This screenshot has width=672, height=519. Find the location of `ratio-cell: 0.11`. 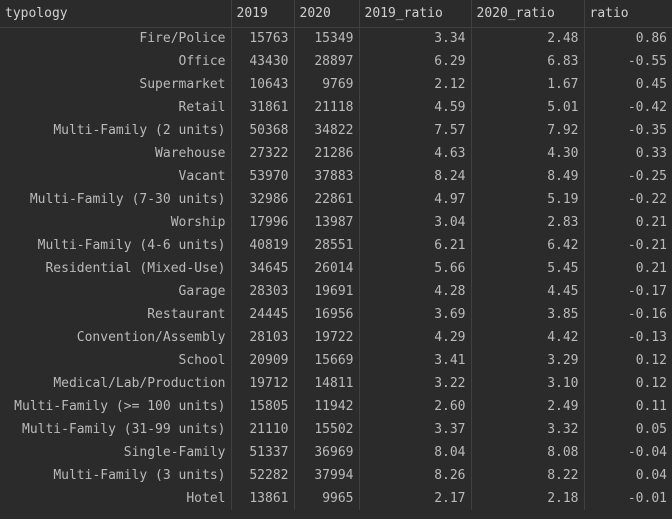

ratio-cell: 0.11 is located at coordinates (628, 406).